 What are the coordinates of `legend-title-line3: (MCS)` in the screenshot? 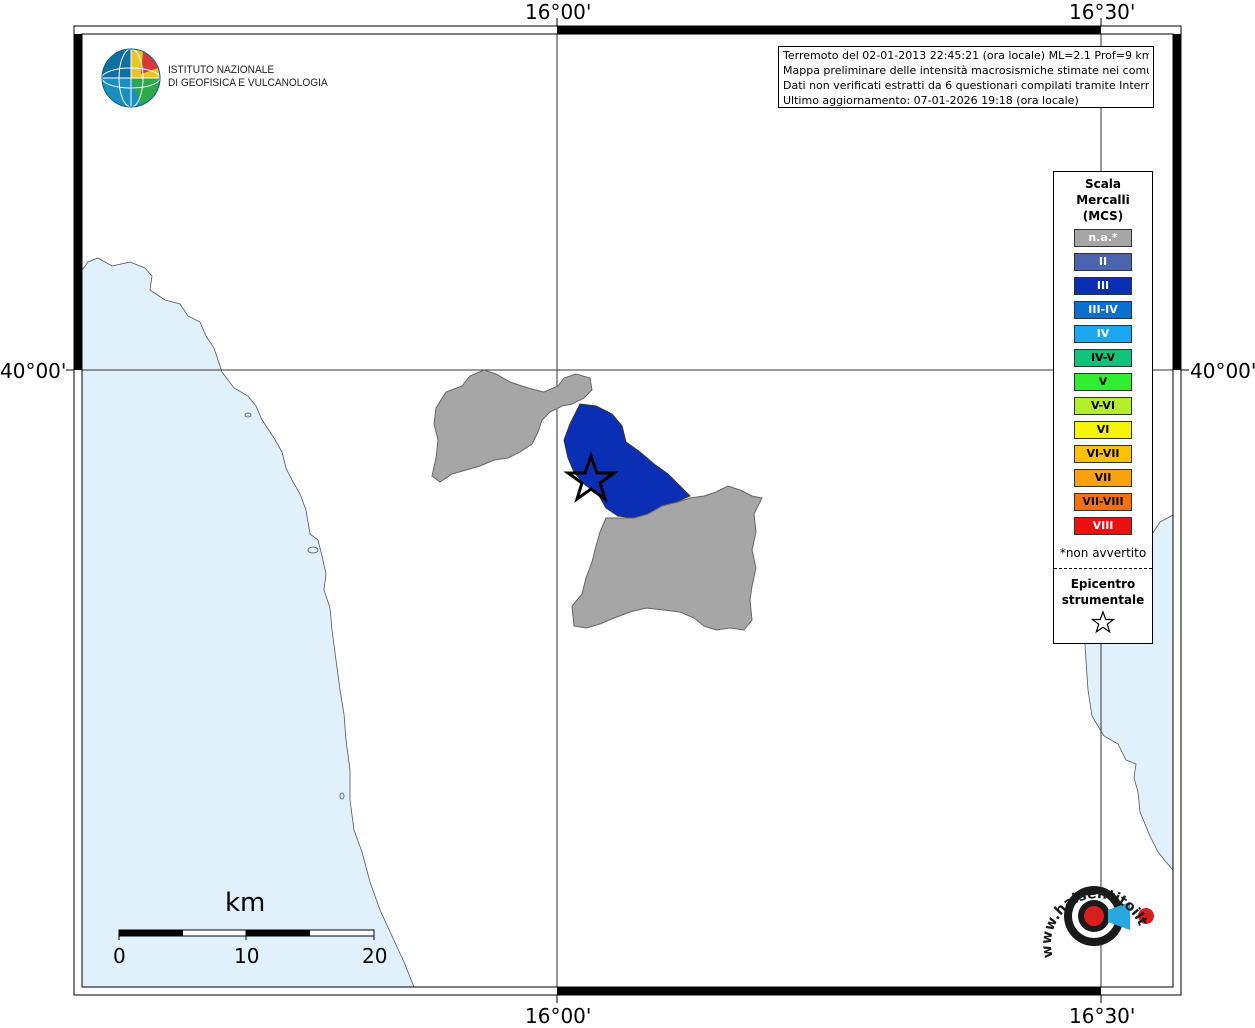 It's located at (1103, 216).